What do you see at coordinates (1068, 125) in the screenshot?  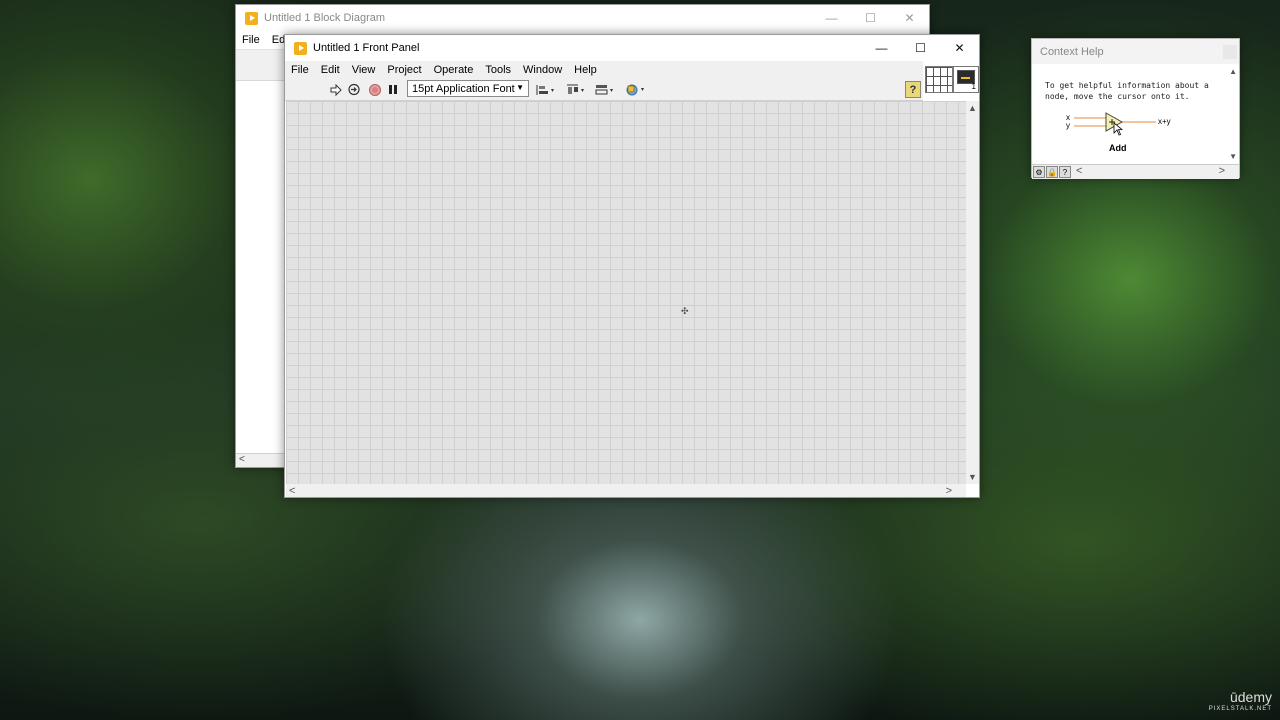 I see `input-y-label: y` at bounding box center [1068, 125].